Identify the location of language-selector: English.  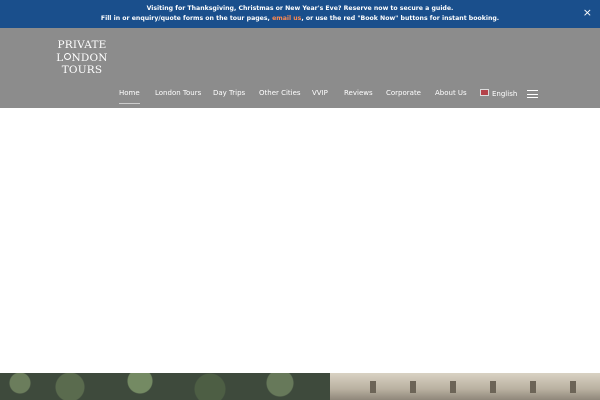
(498, 93).